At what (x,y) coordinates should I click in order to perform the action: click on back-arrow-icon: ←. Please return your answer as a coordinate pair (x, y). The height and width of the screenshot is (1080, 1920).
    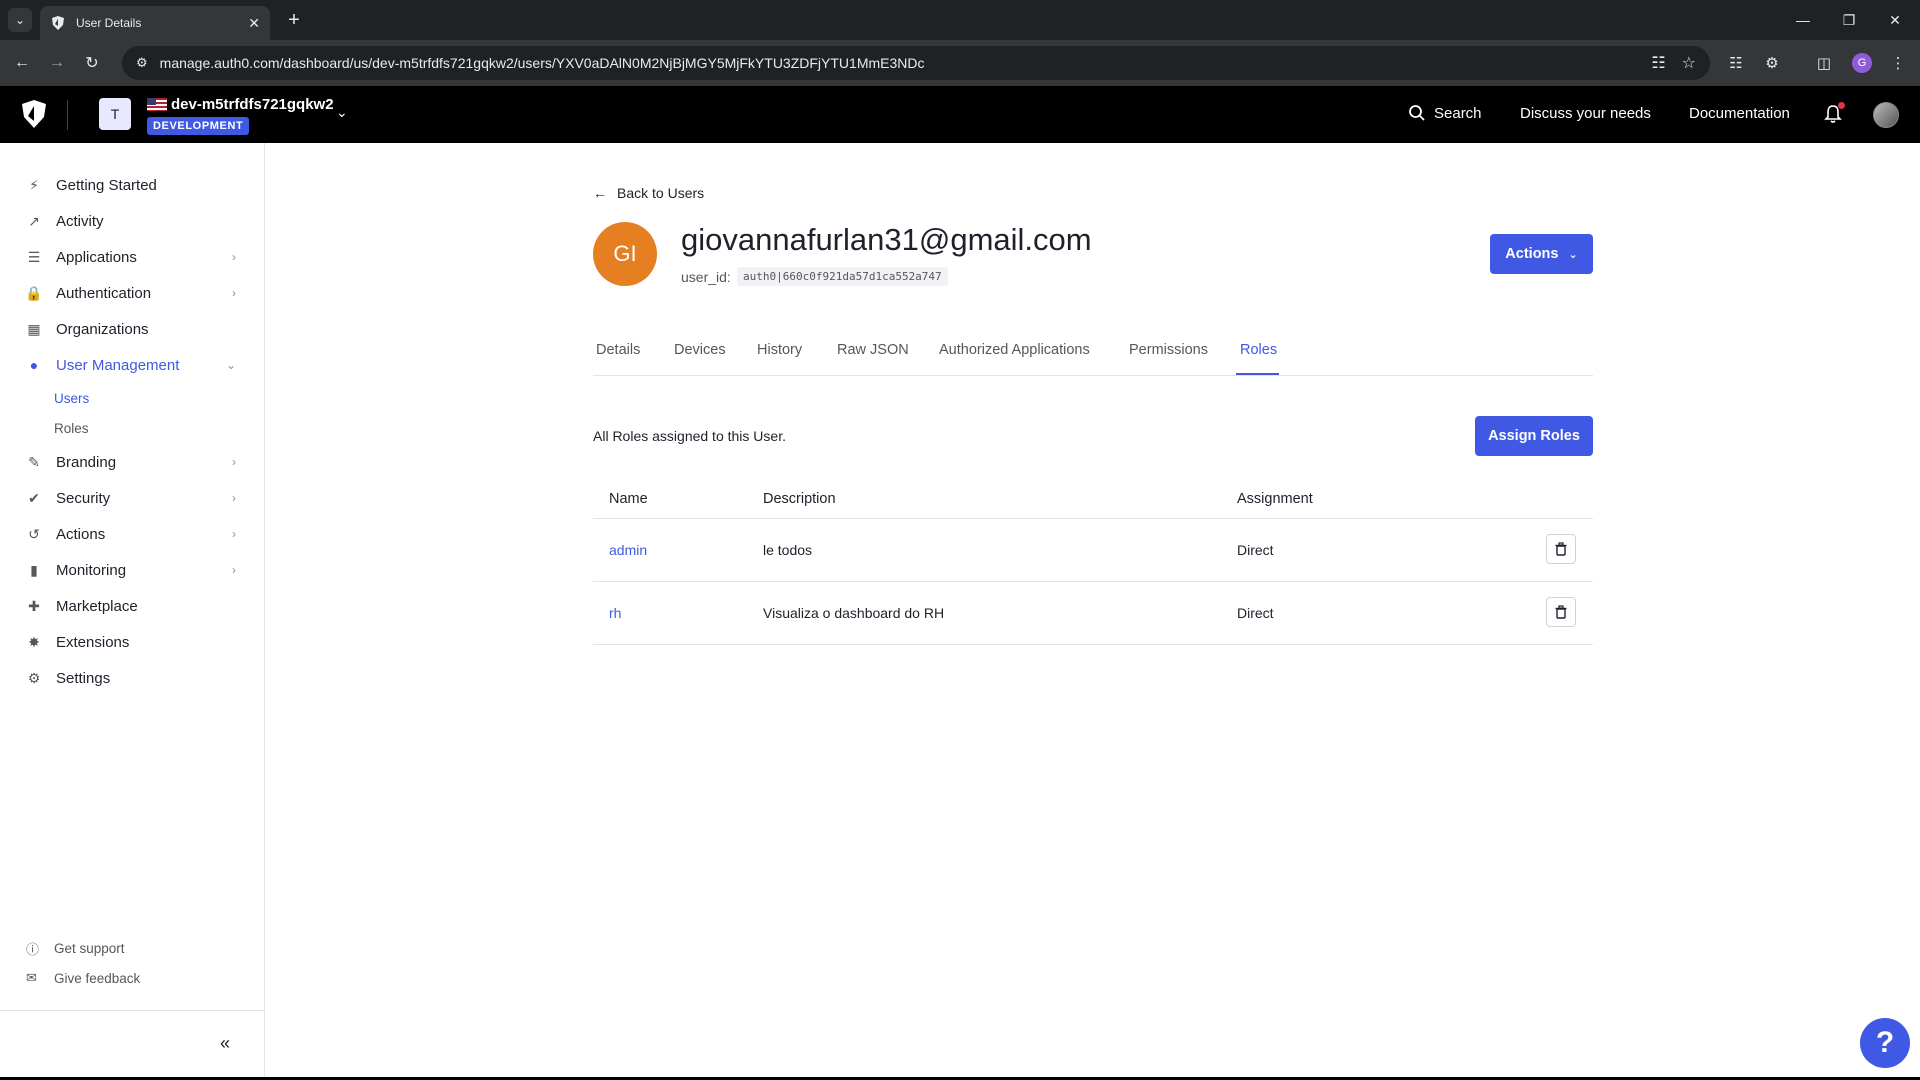
    Looking at the image, I should click on (22, 63).